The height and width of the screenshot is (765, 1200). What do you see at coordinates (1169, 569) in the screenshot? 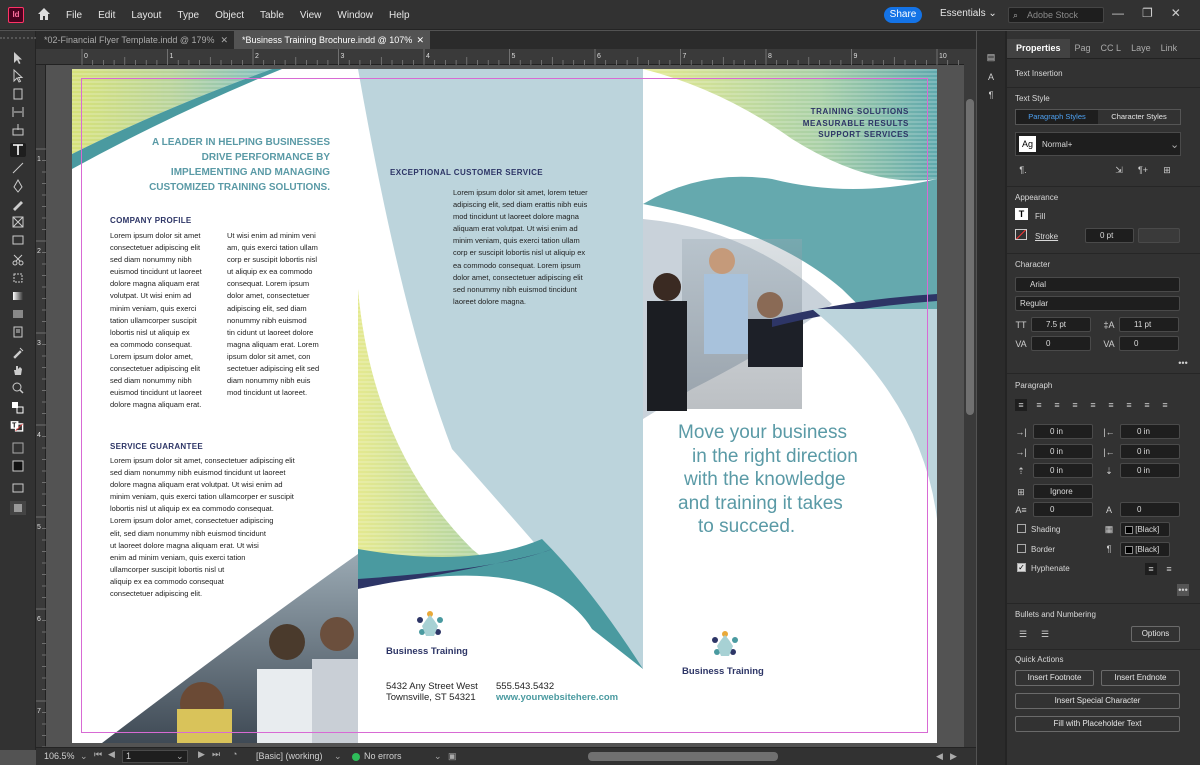
I see `paragraph-composer-icon: ≡` at bounding box center [1169, 569].